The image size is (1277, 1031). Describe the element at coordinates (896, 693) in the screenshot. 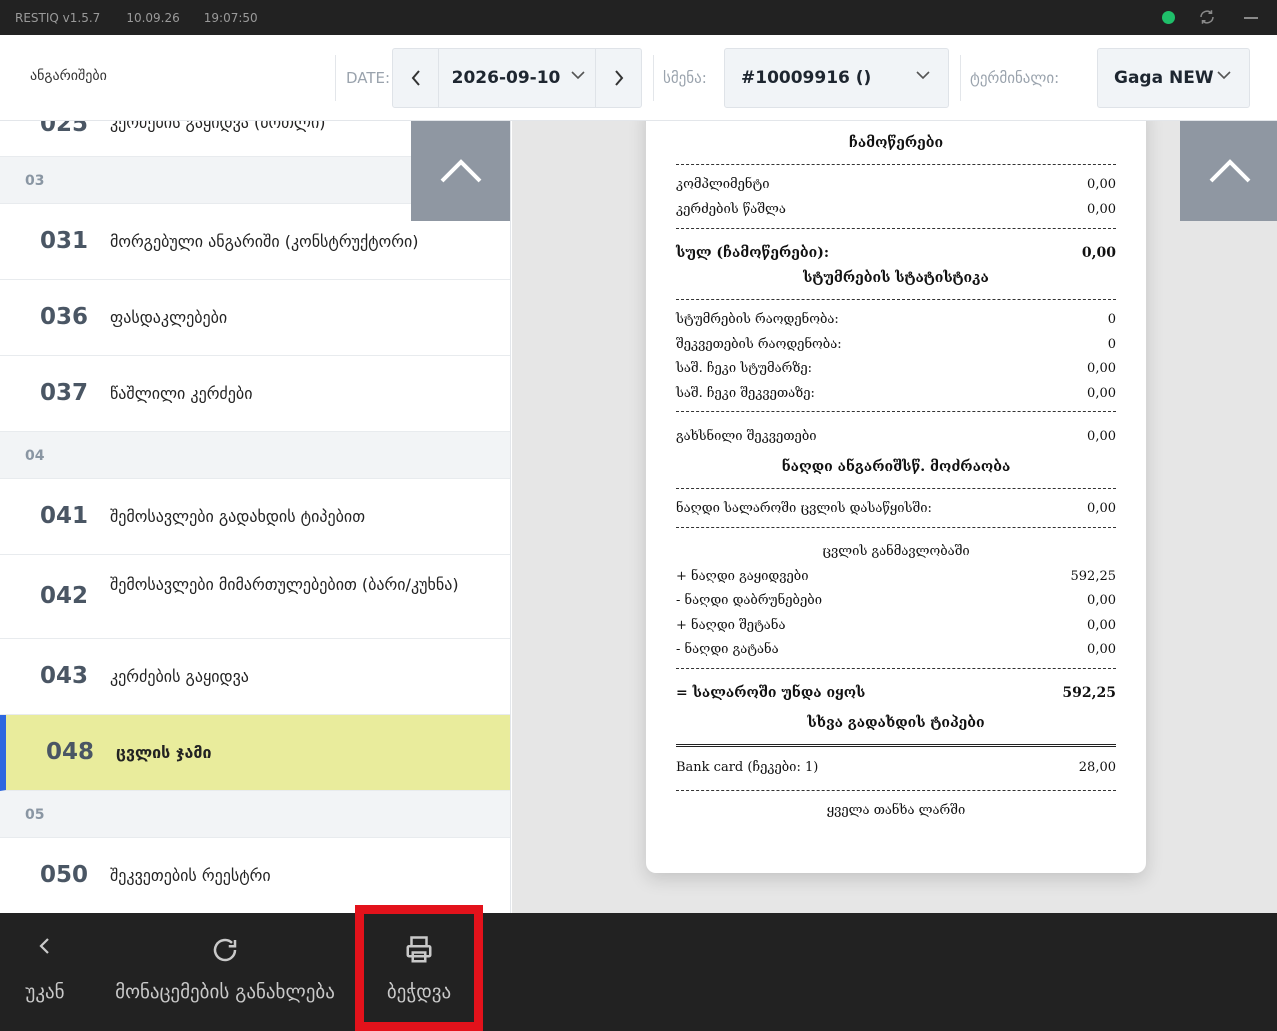

I see `receipt-total: = სალაროში უნდა იყოს 592,25` at that location.